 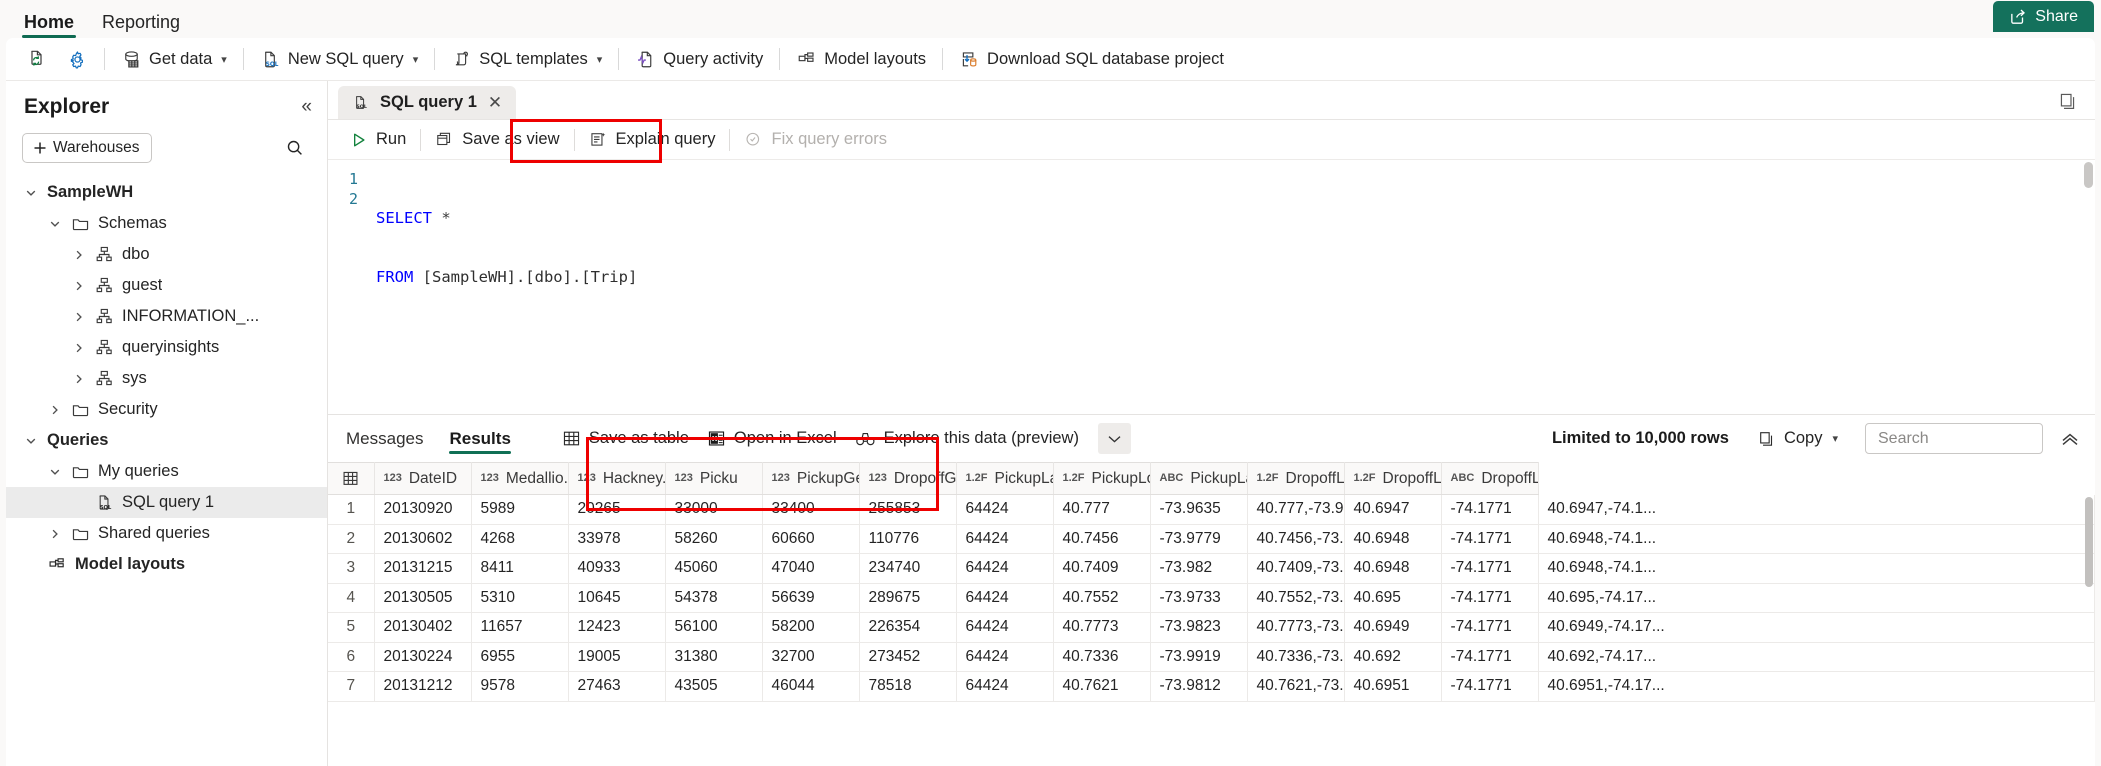 What do you see at coordinates (908, 598) in the screenshot?
I see `grid-cell: 289675` at bounding box center [908, 598].